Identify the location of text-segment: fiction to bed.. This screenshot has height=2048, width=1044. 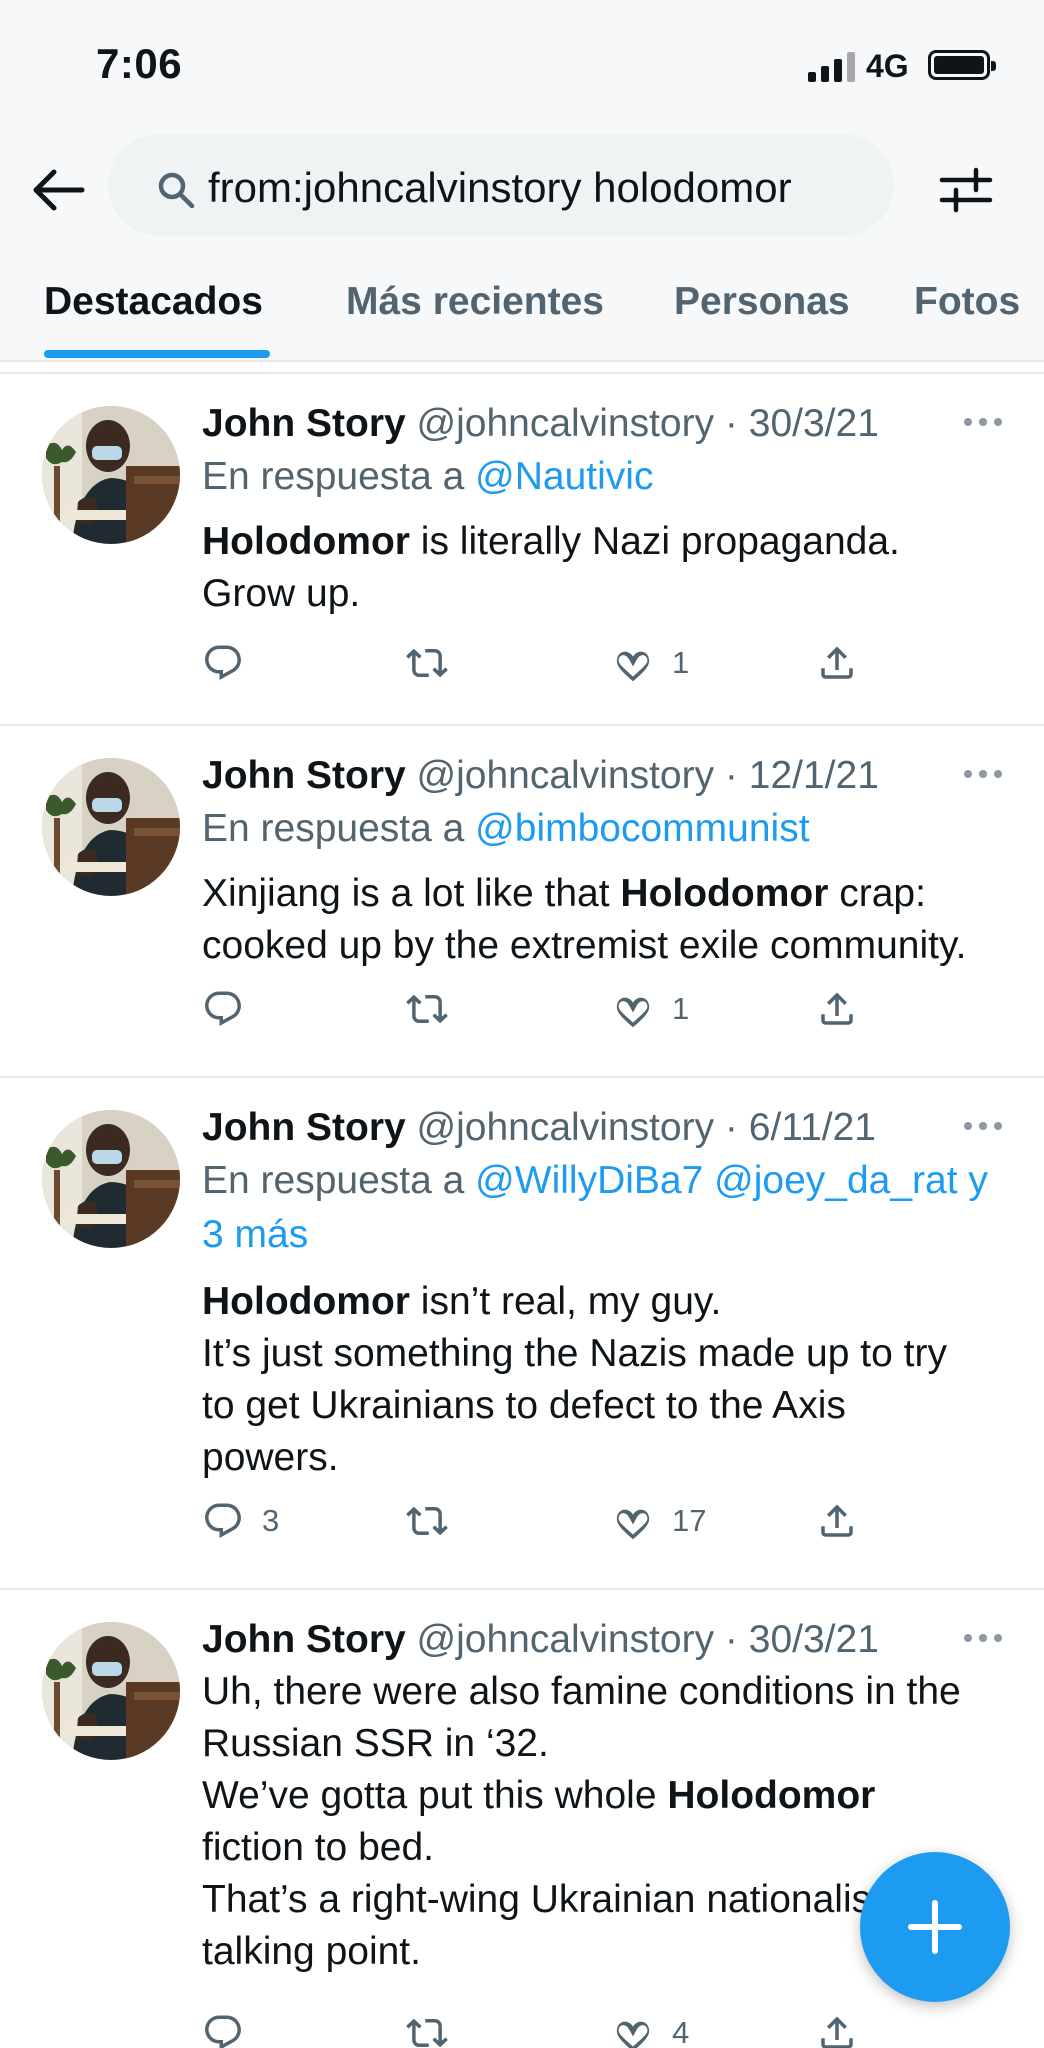
(318, 1847).